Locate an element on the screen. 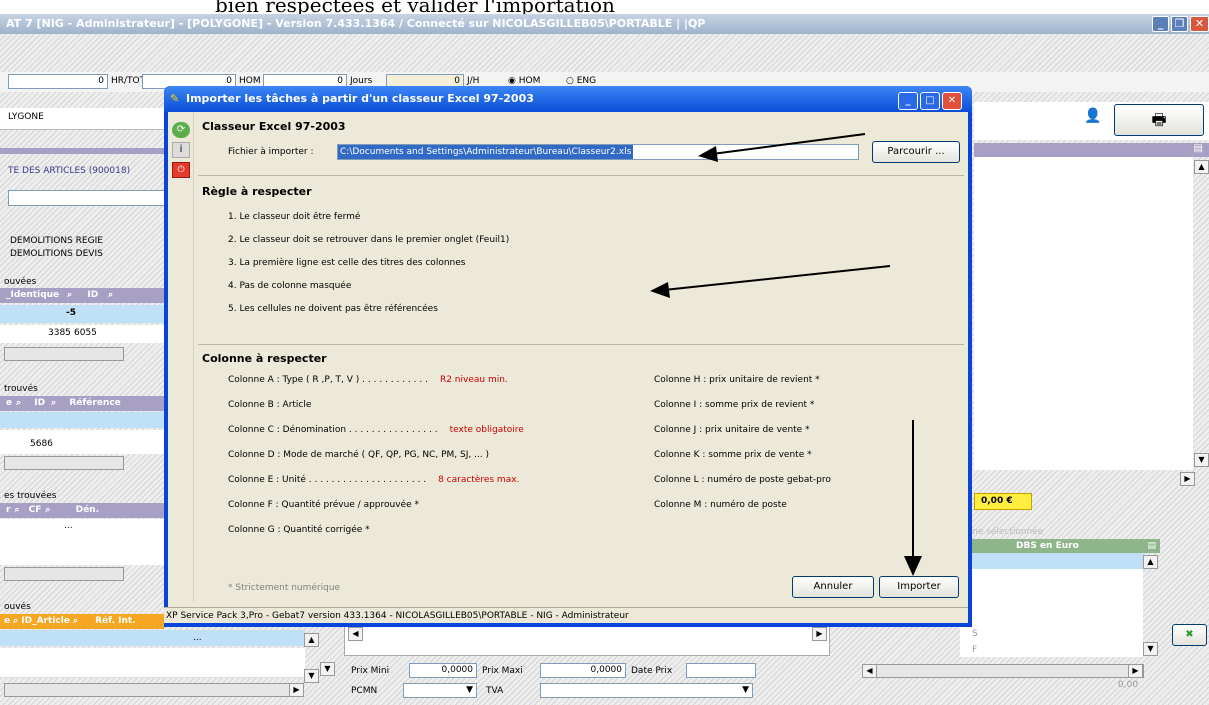  import-button: Importer is located at coordinates (919, 587).